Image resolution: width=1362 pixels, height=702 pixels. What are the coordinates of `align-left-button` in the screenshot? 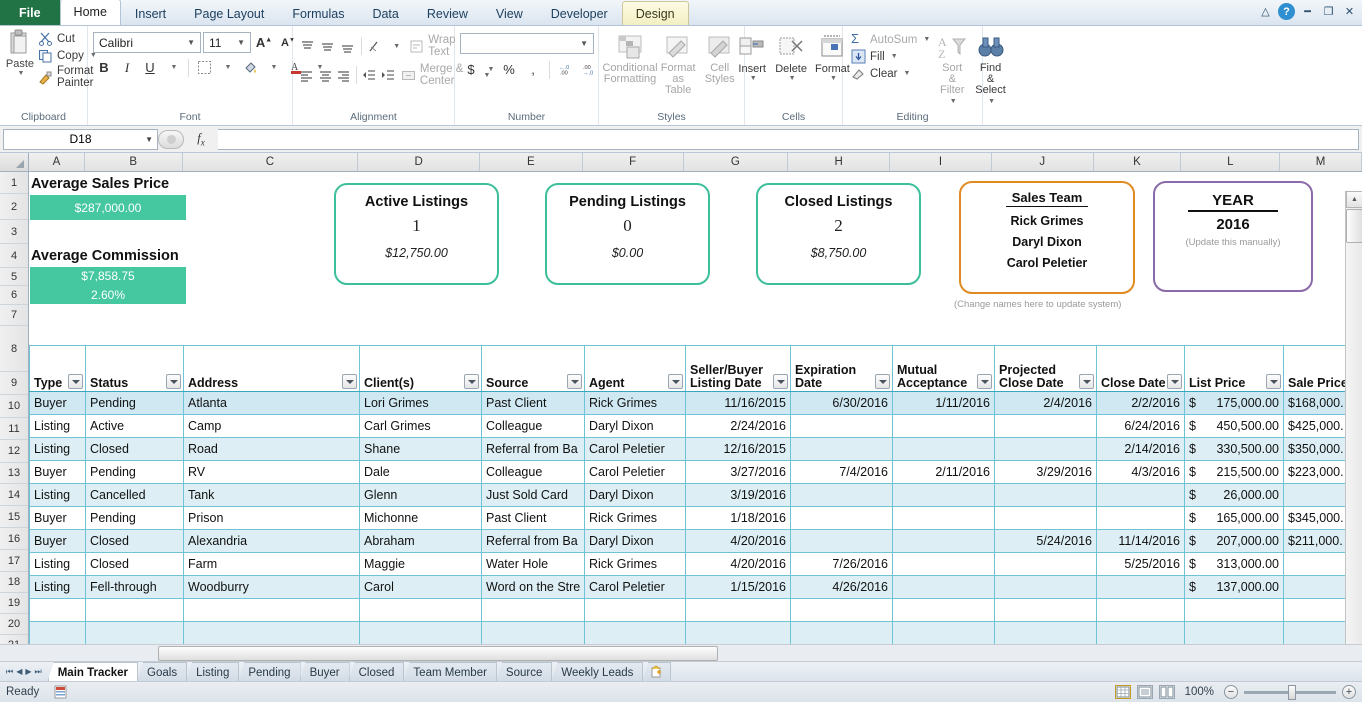 It's located at (306, 75).